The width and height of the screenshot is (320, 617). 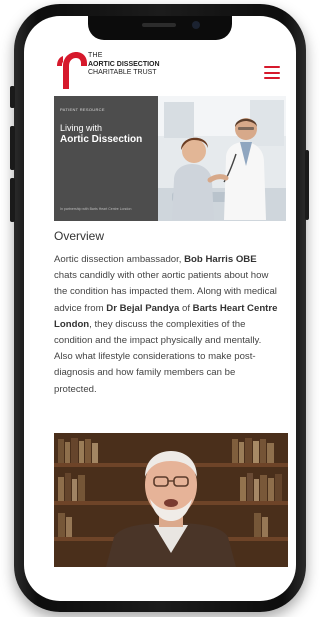 What do you see at coordinates (81, 128) in the screenshot?
I see `hero-title-line-1: Living with` at bounding box center [81, 128].